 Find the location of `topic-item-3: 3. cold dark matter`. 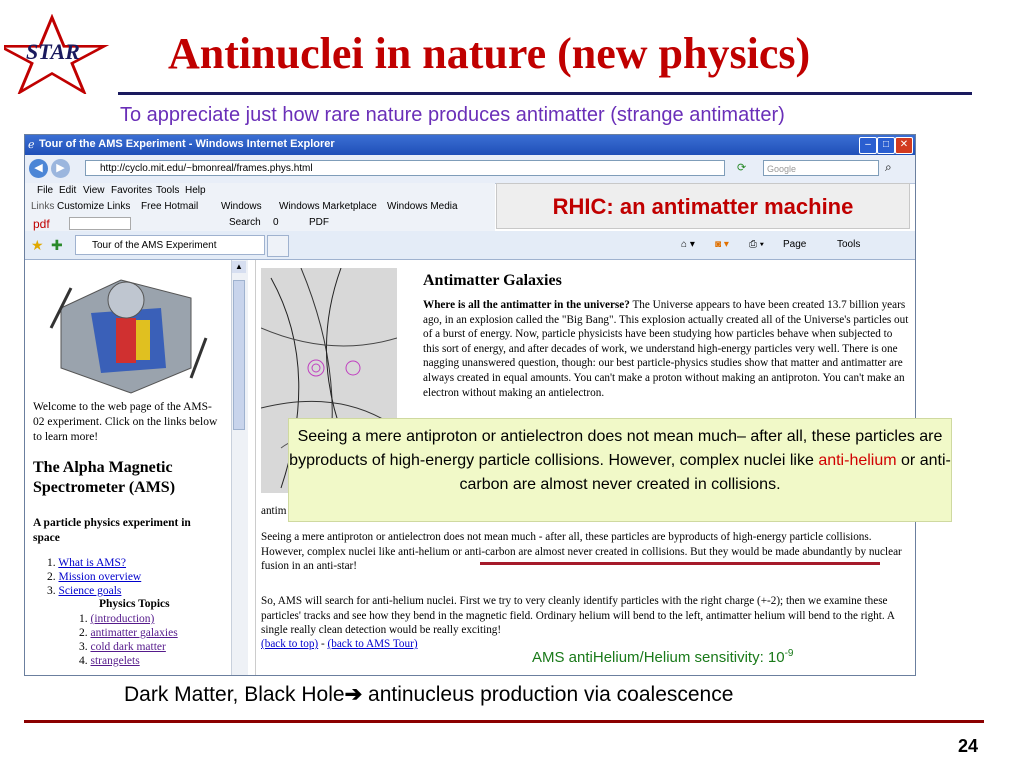

topic-item-3: 3. cold dark matter is located at coordinates (128, 647).